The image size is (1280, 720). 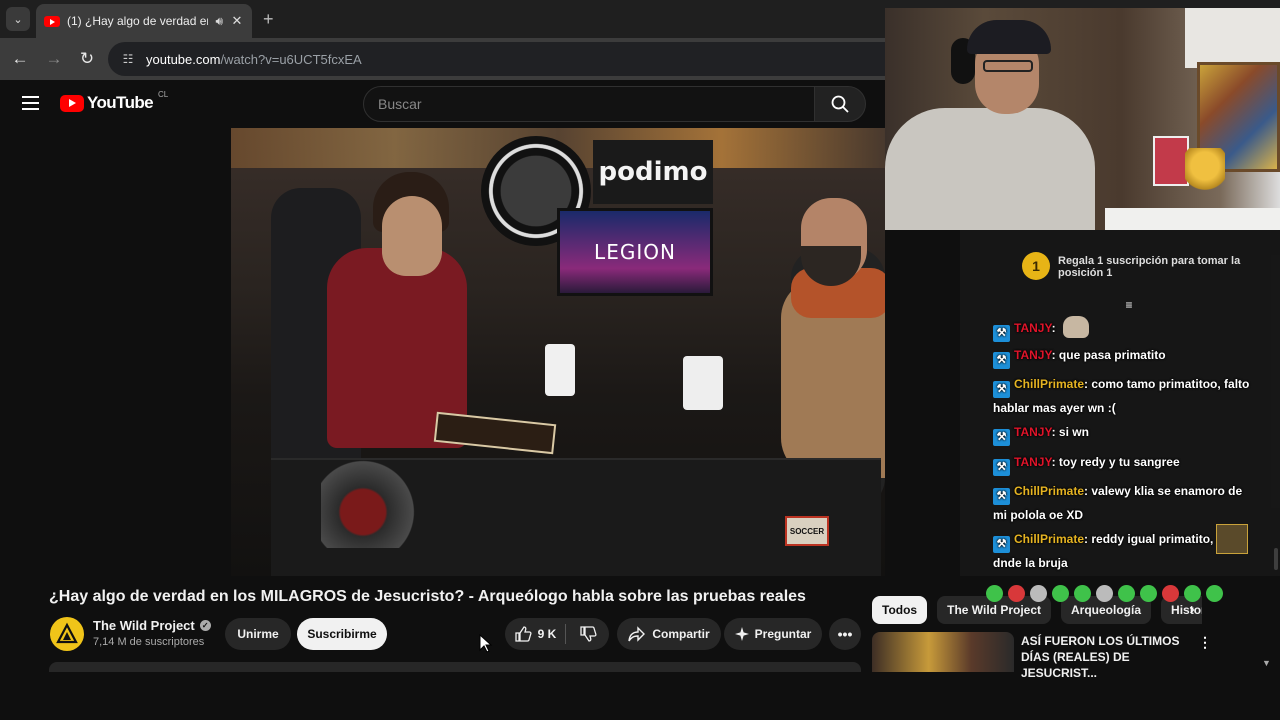 I want to click on channel-name: The Wild Project ✓, so click(x=152, y=625).